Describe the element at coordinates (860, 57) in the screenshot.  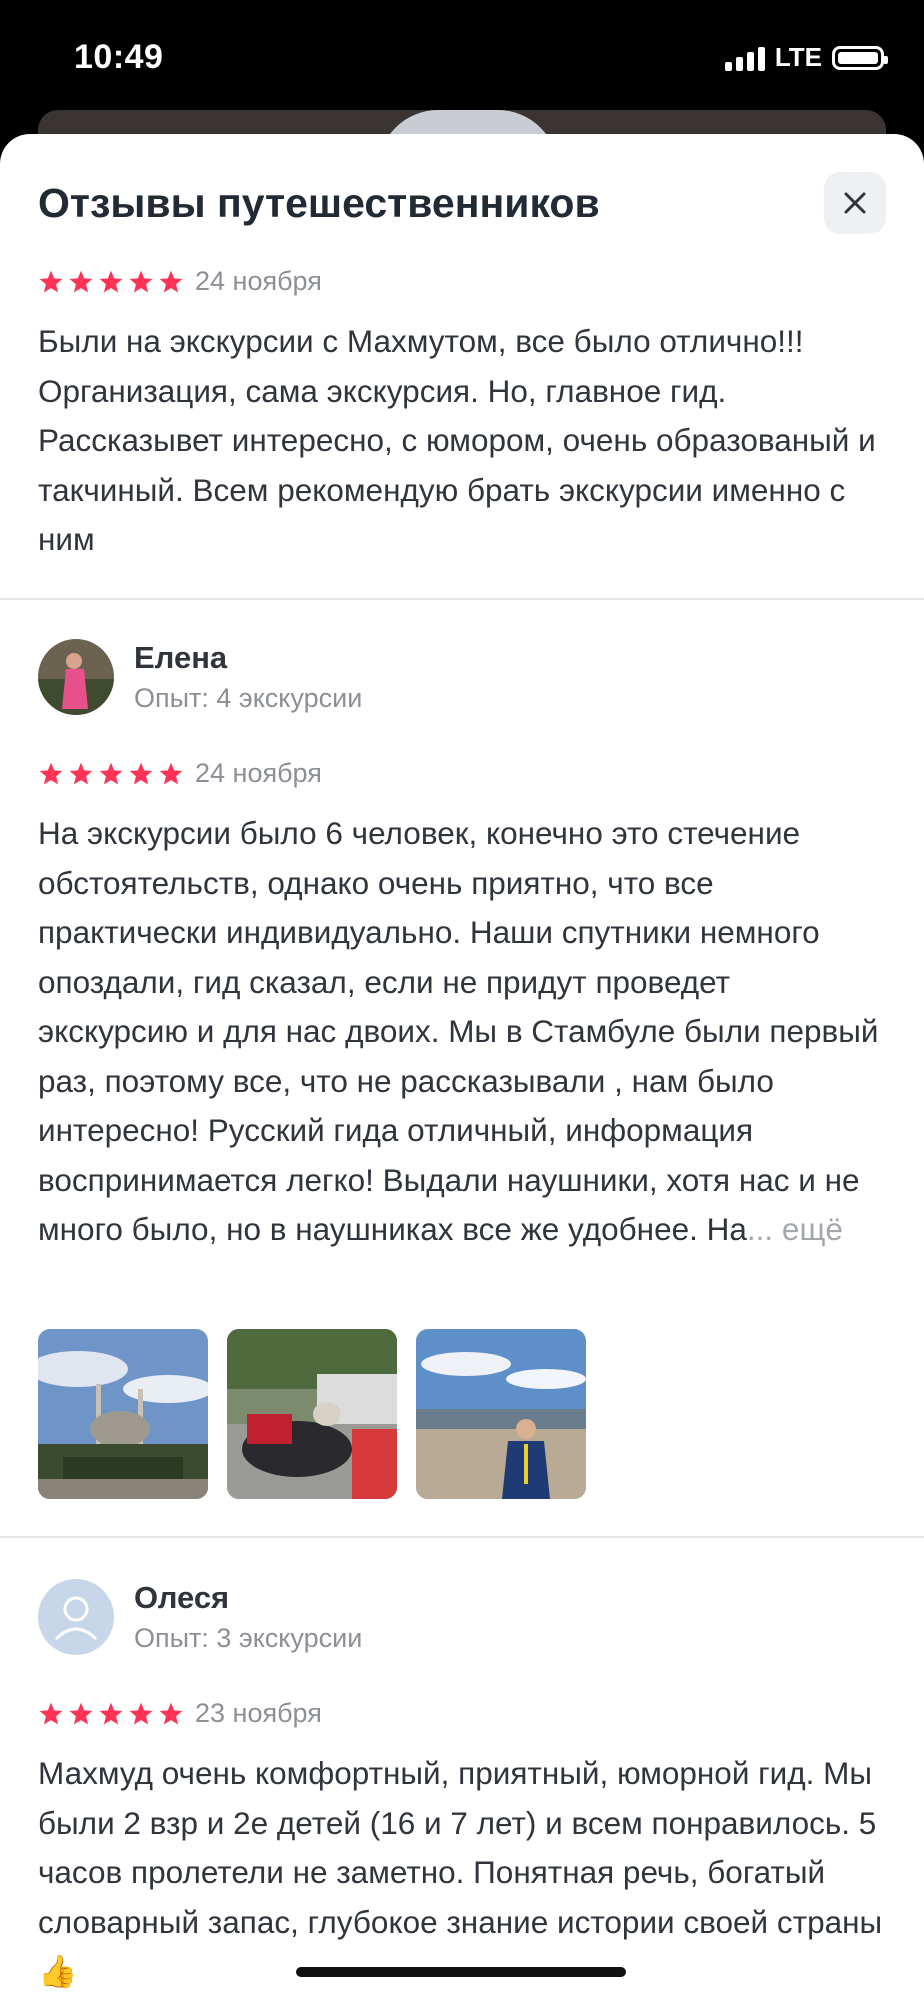
I see `battery-icon` at that location.